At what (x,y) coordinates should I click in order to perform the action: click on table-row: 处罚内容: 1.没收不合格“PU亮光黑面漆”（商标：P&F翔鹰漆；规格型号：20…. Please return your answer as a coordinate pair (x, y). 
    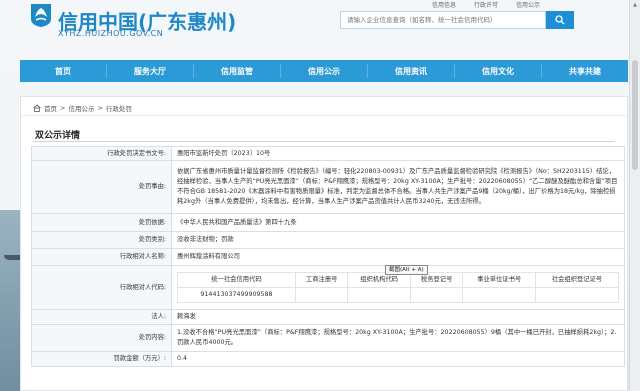
    Looking at the image, I should click on (328, 338).